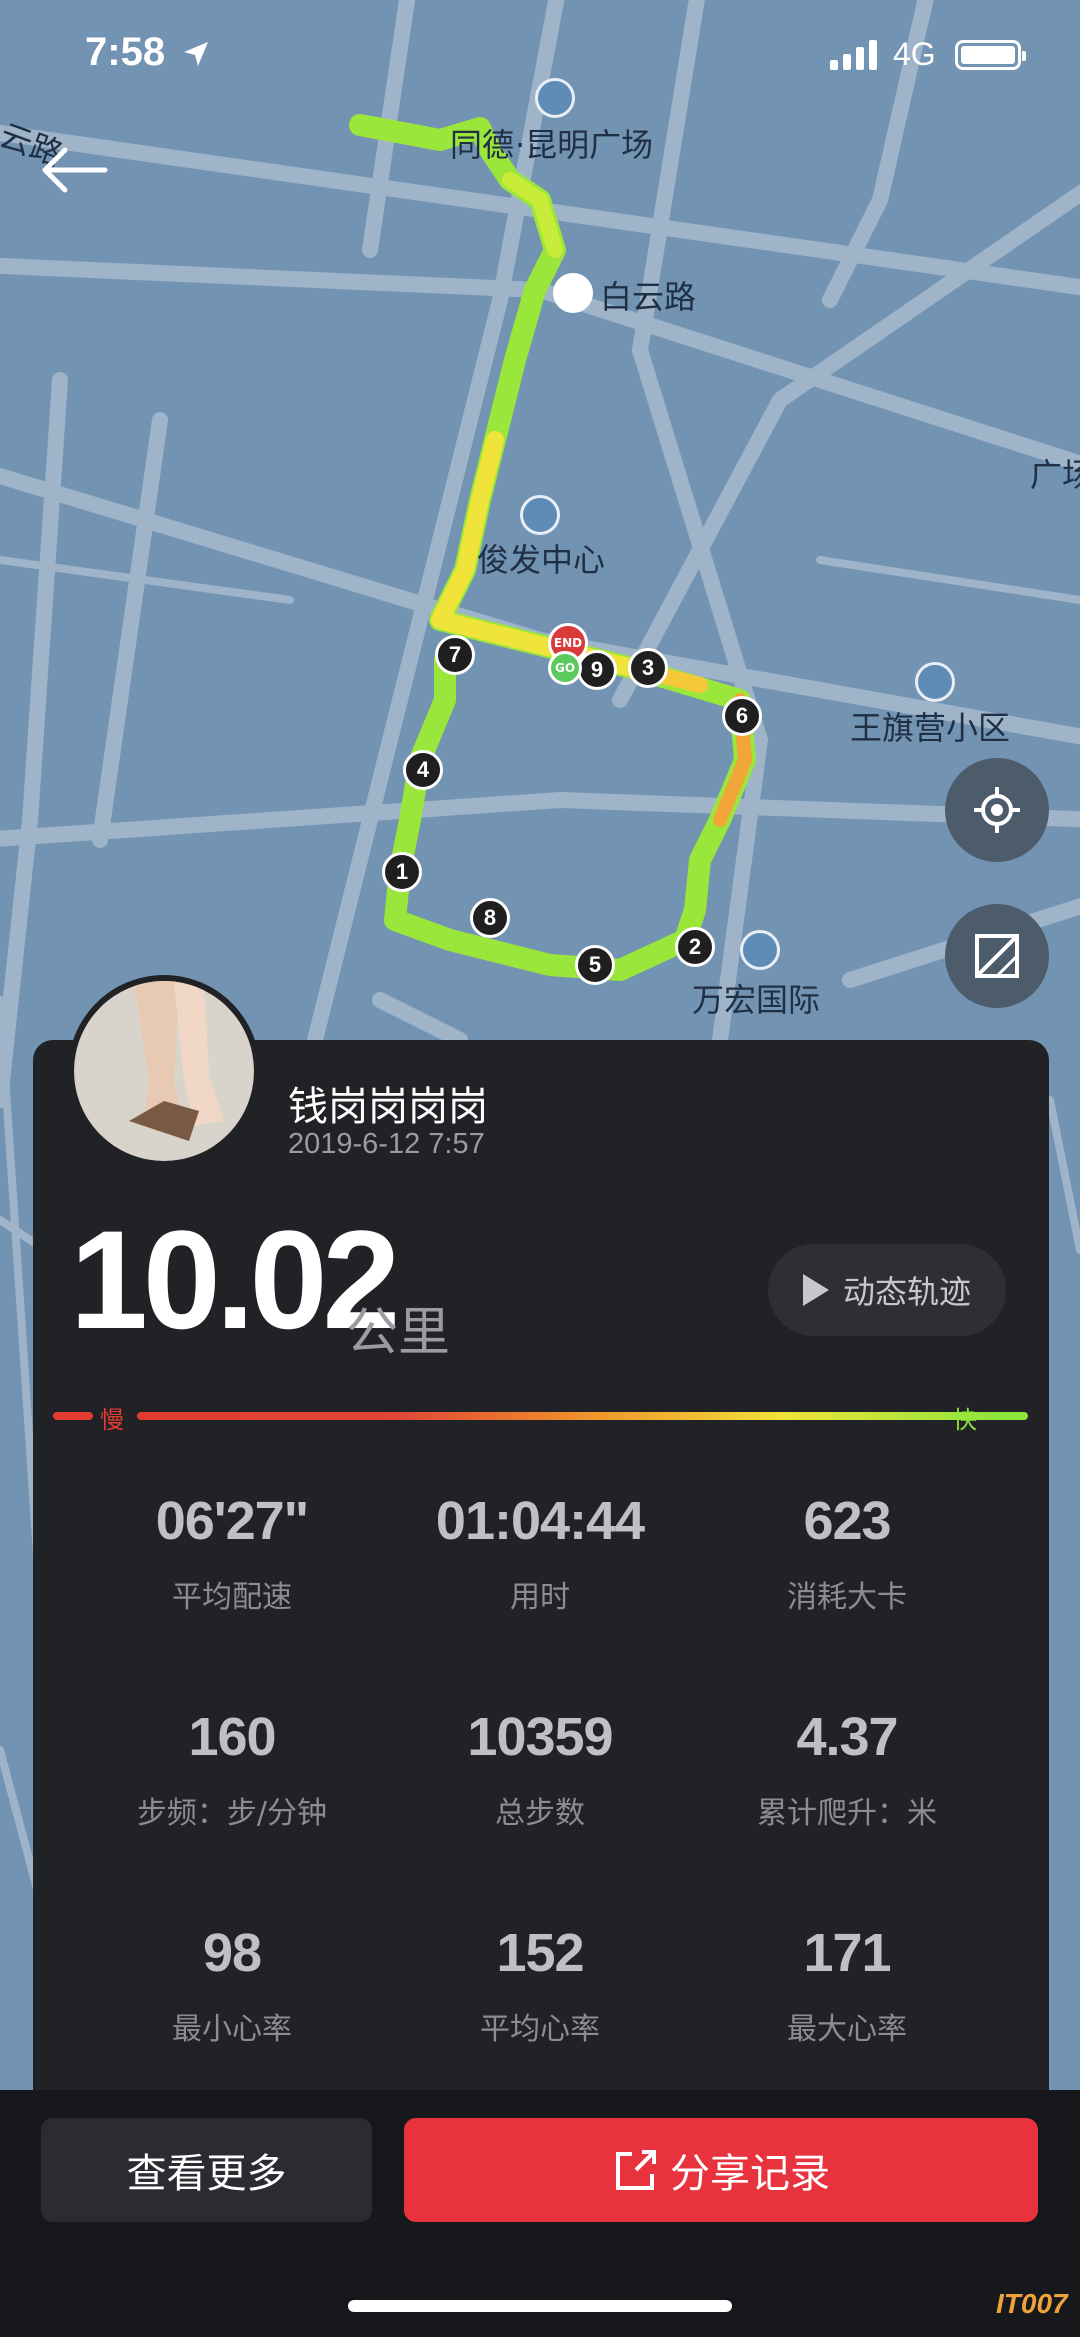  I want to click on run-datetime: 2019-6-12 7:57, so click(386, 1144).